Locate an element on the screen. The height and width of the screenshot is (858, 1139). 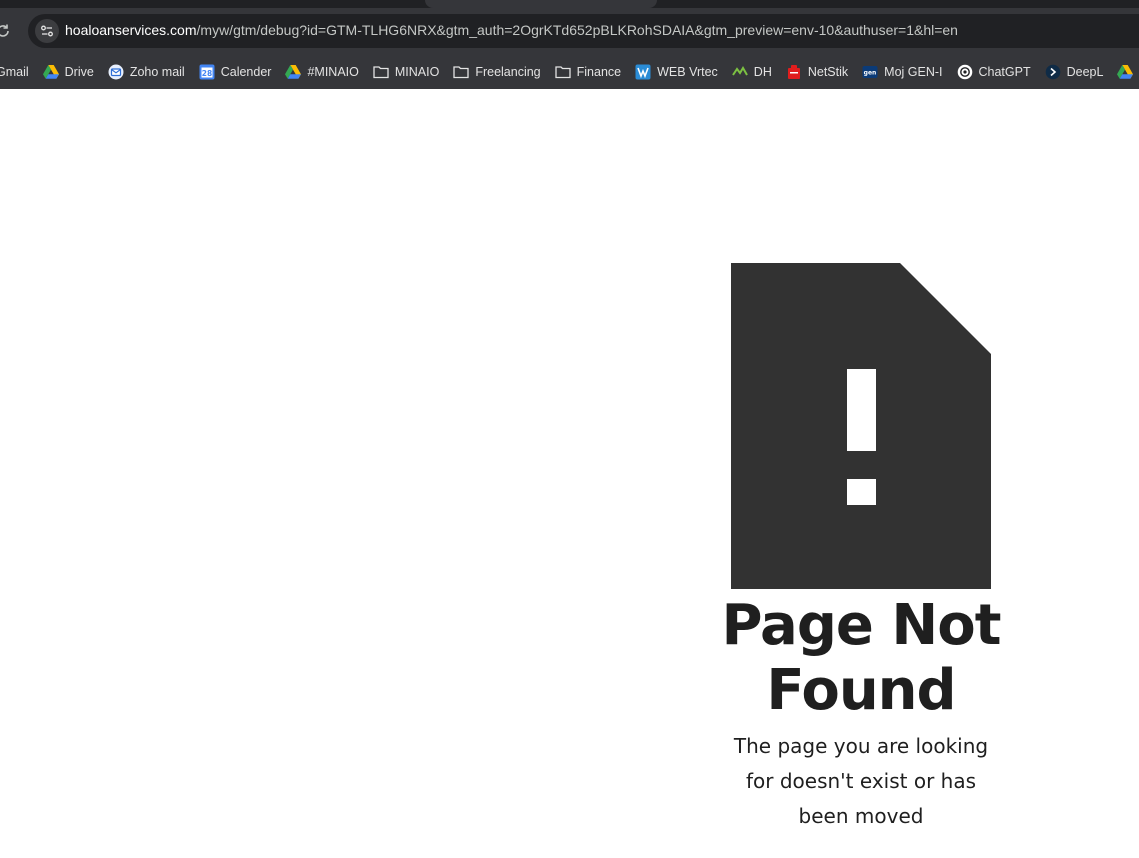
zoho-mail-icon is located at coordinates (116, 72).